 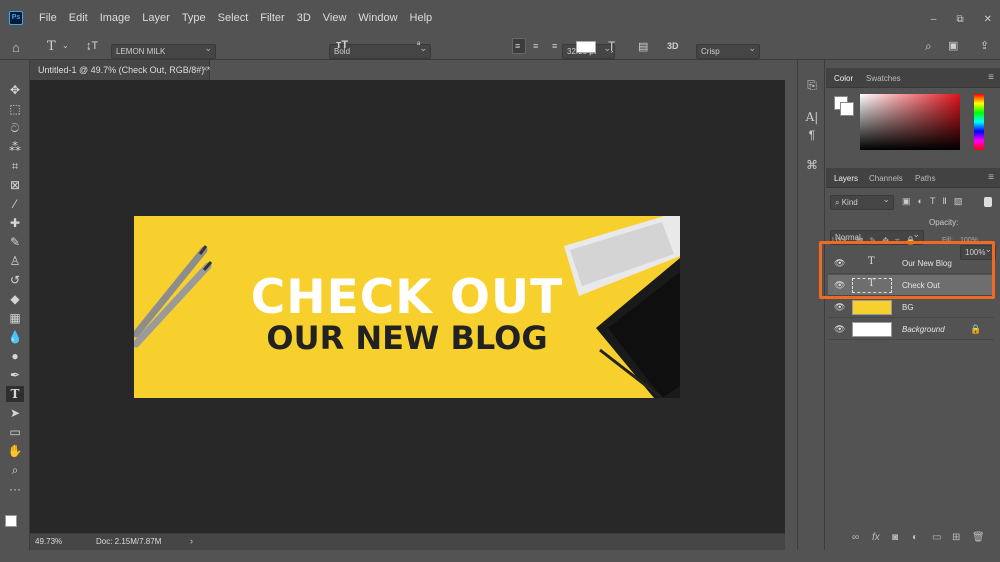 I want to click on add-mask-icon: ◙, so click(x=895, y=537).